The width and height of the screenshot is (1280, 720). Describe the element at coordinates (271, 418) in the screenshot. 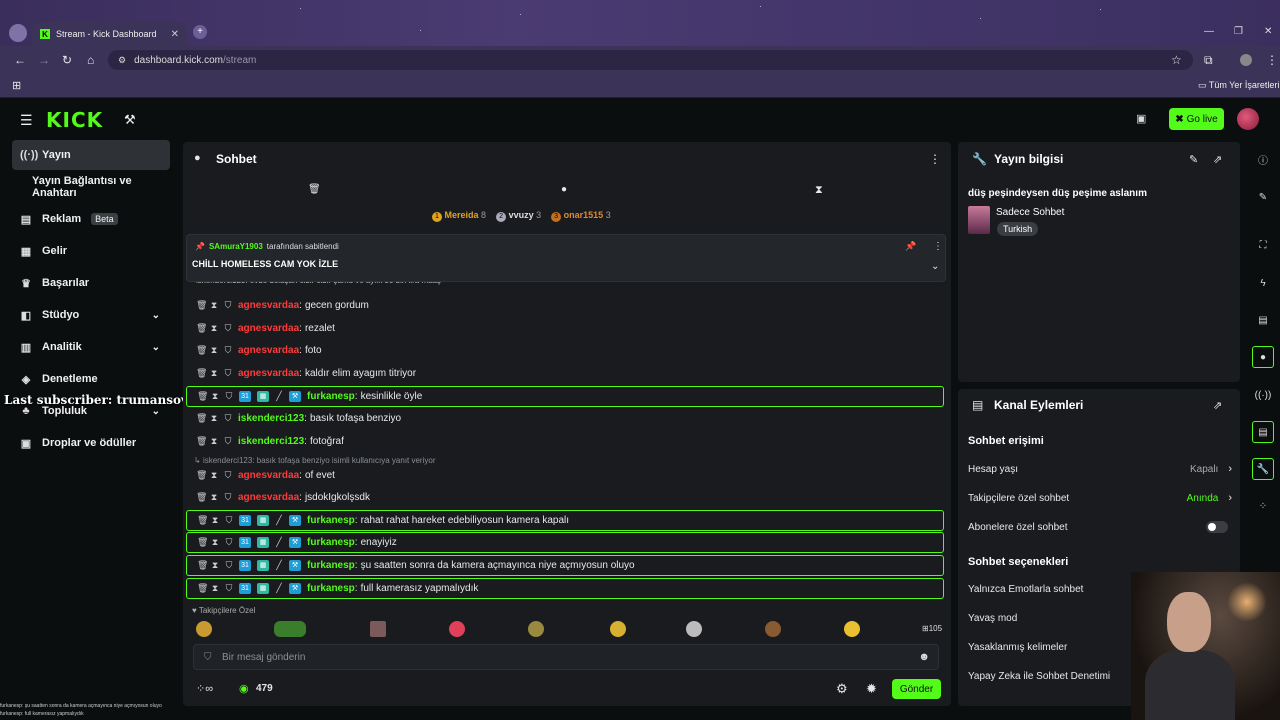

I see `chat-username: iskenderci123` at that location.